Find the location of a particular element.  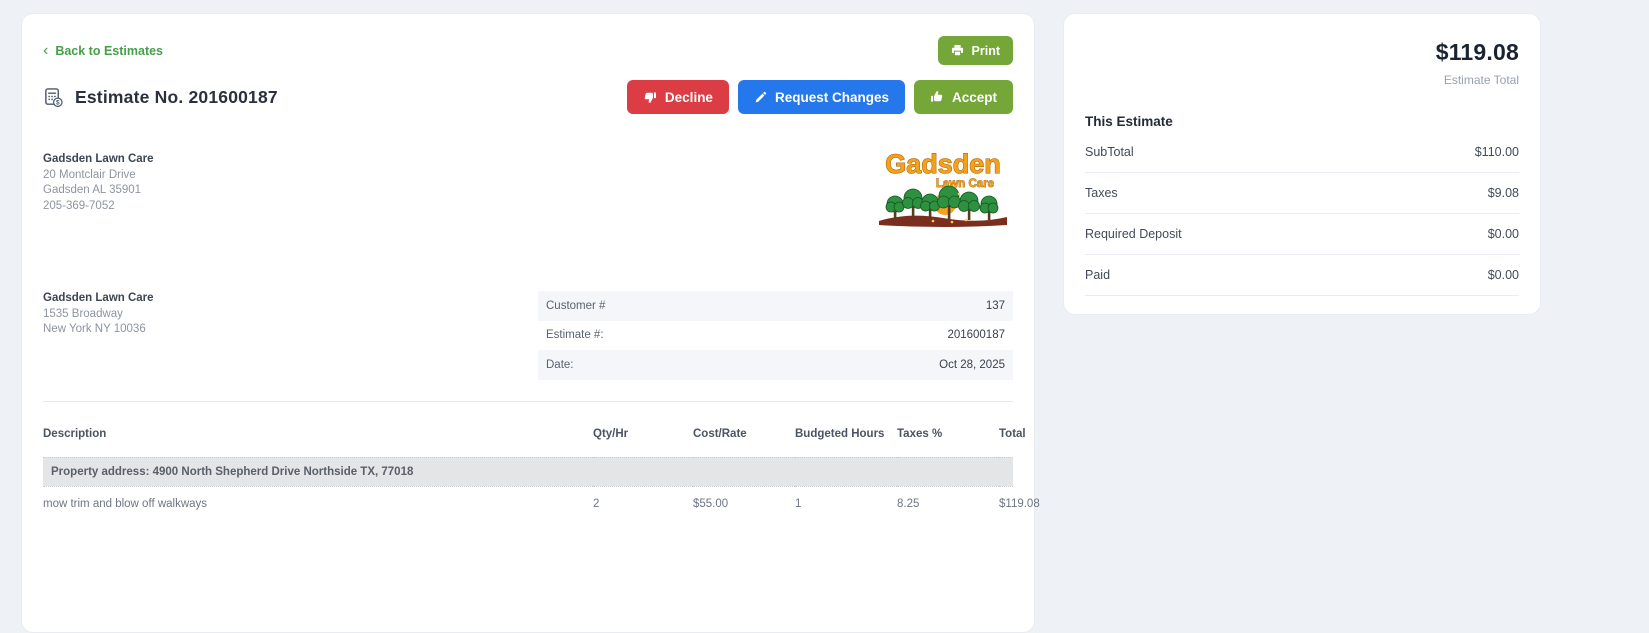

summary-row-subtotal: SubTotal $110.00 is located at coordinates (1302, 152).